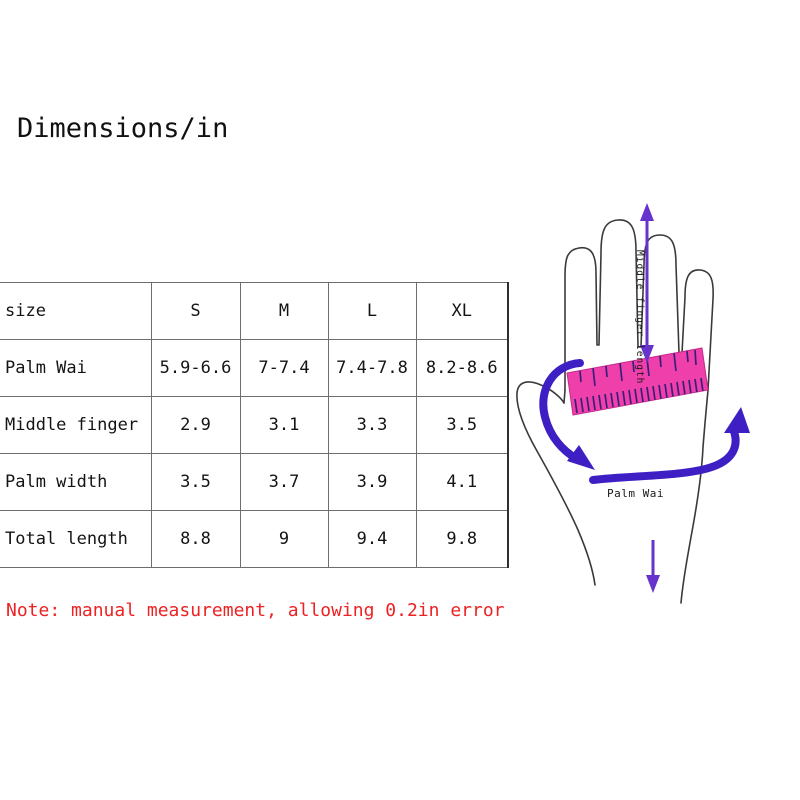 This screenshot has width=800, height=800. I want to click on cell-value: 3.3, so click(372, 425).